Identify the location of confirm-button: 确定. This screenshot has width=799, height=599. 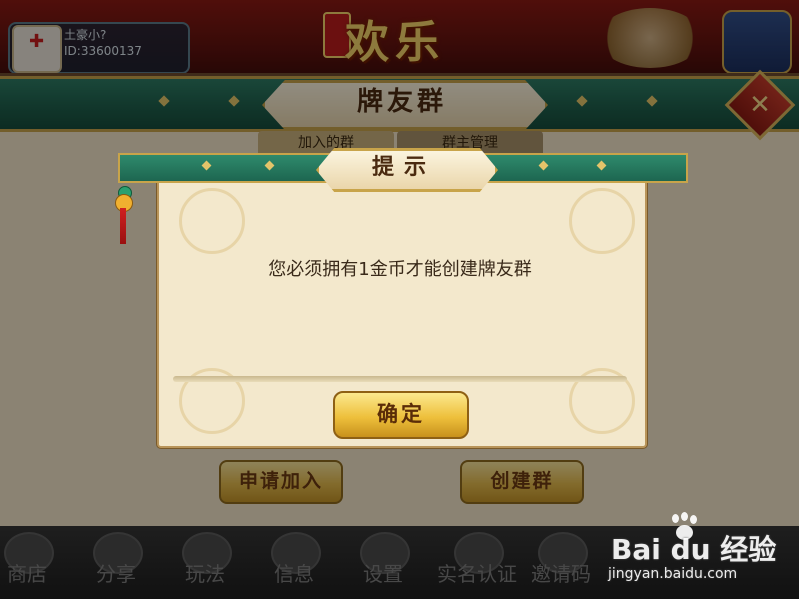
(401, 415).